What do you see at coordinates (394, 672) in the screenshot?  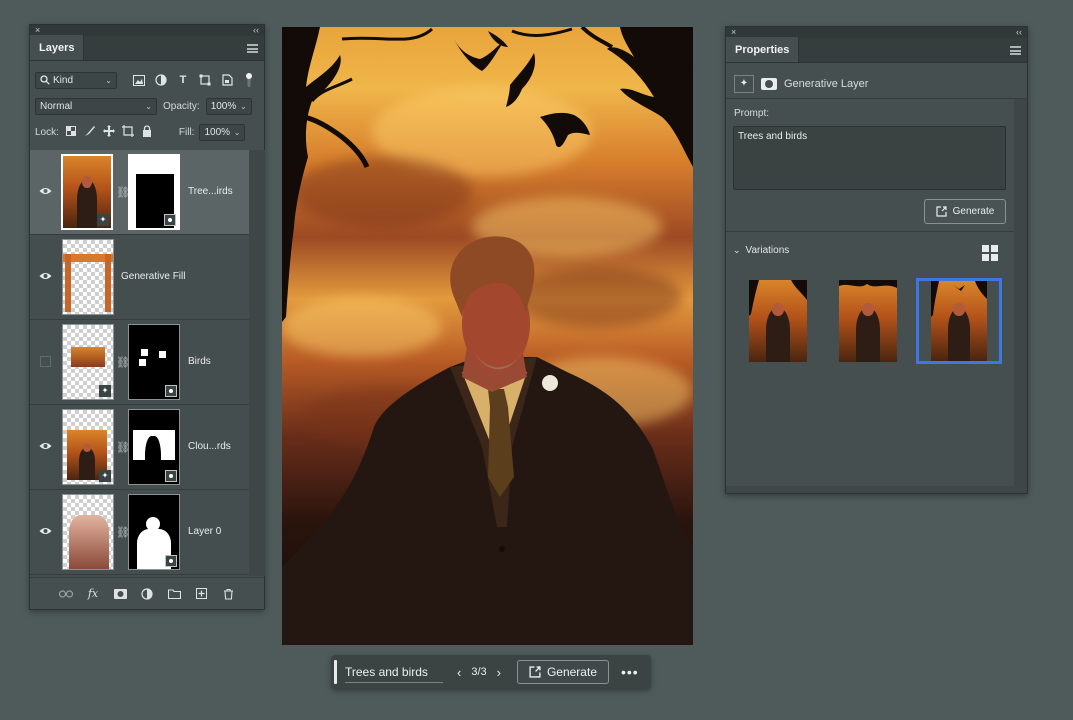 I see `taskbar-prompt-input: Trees and birds` at bounding box center [394, 672].